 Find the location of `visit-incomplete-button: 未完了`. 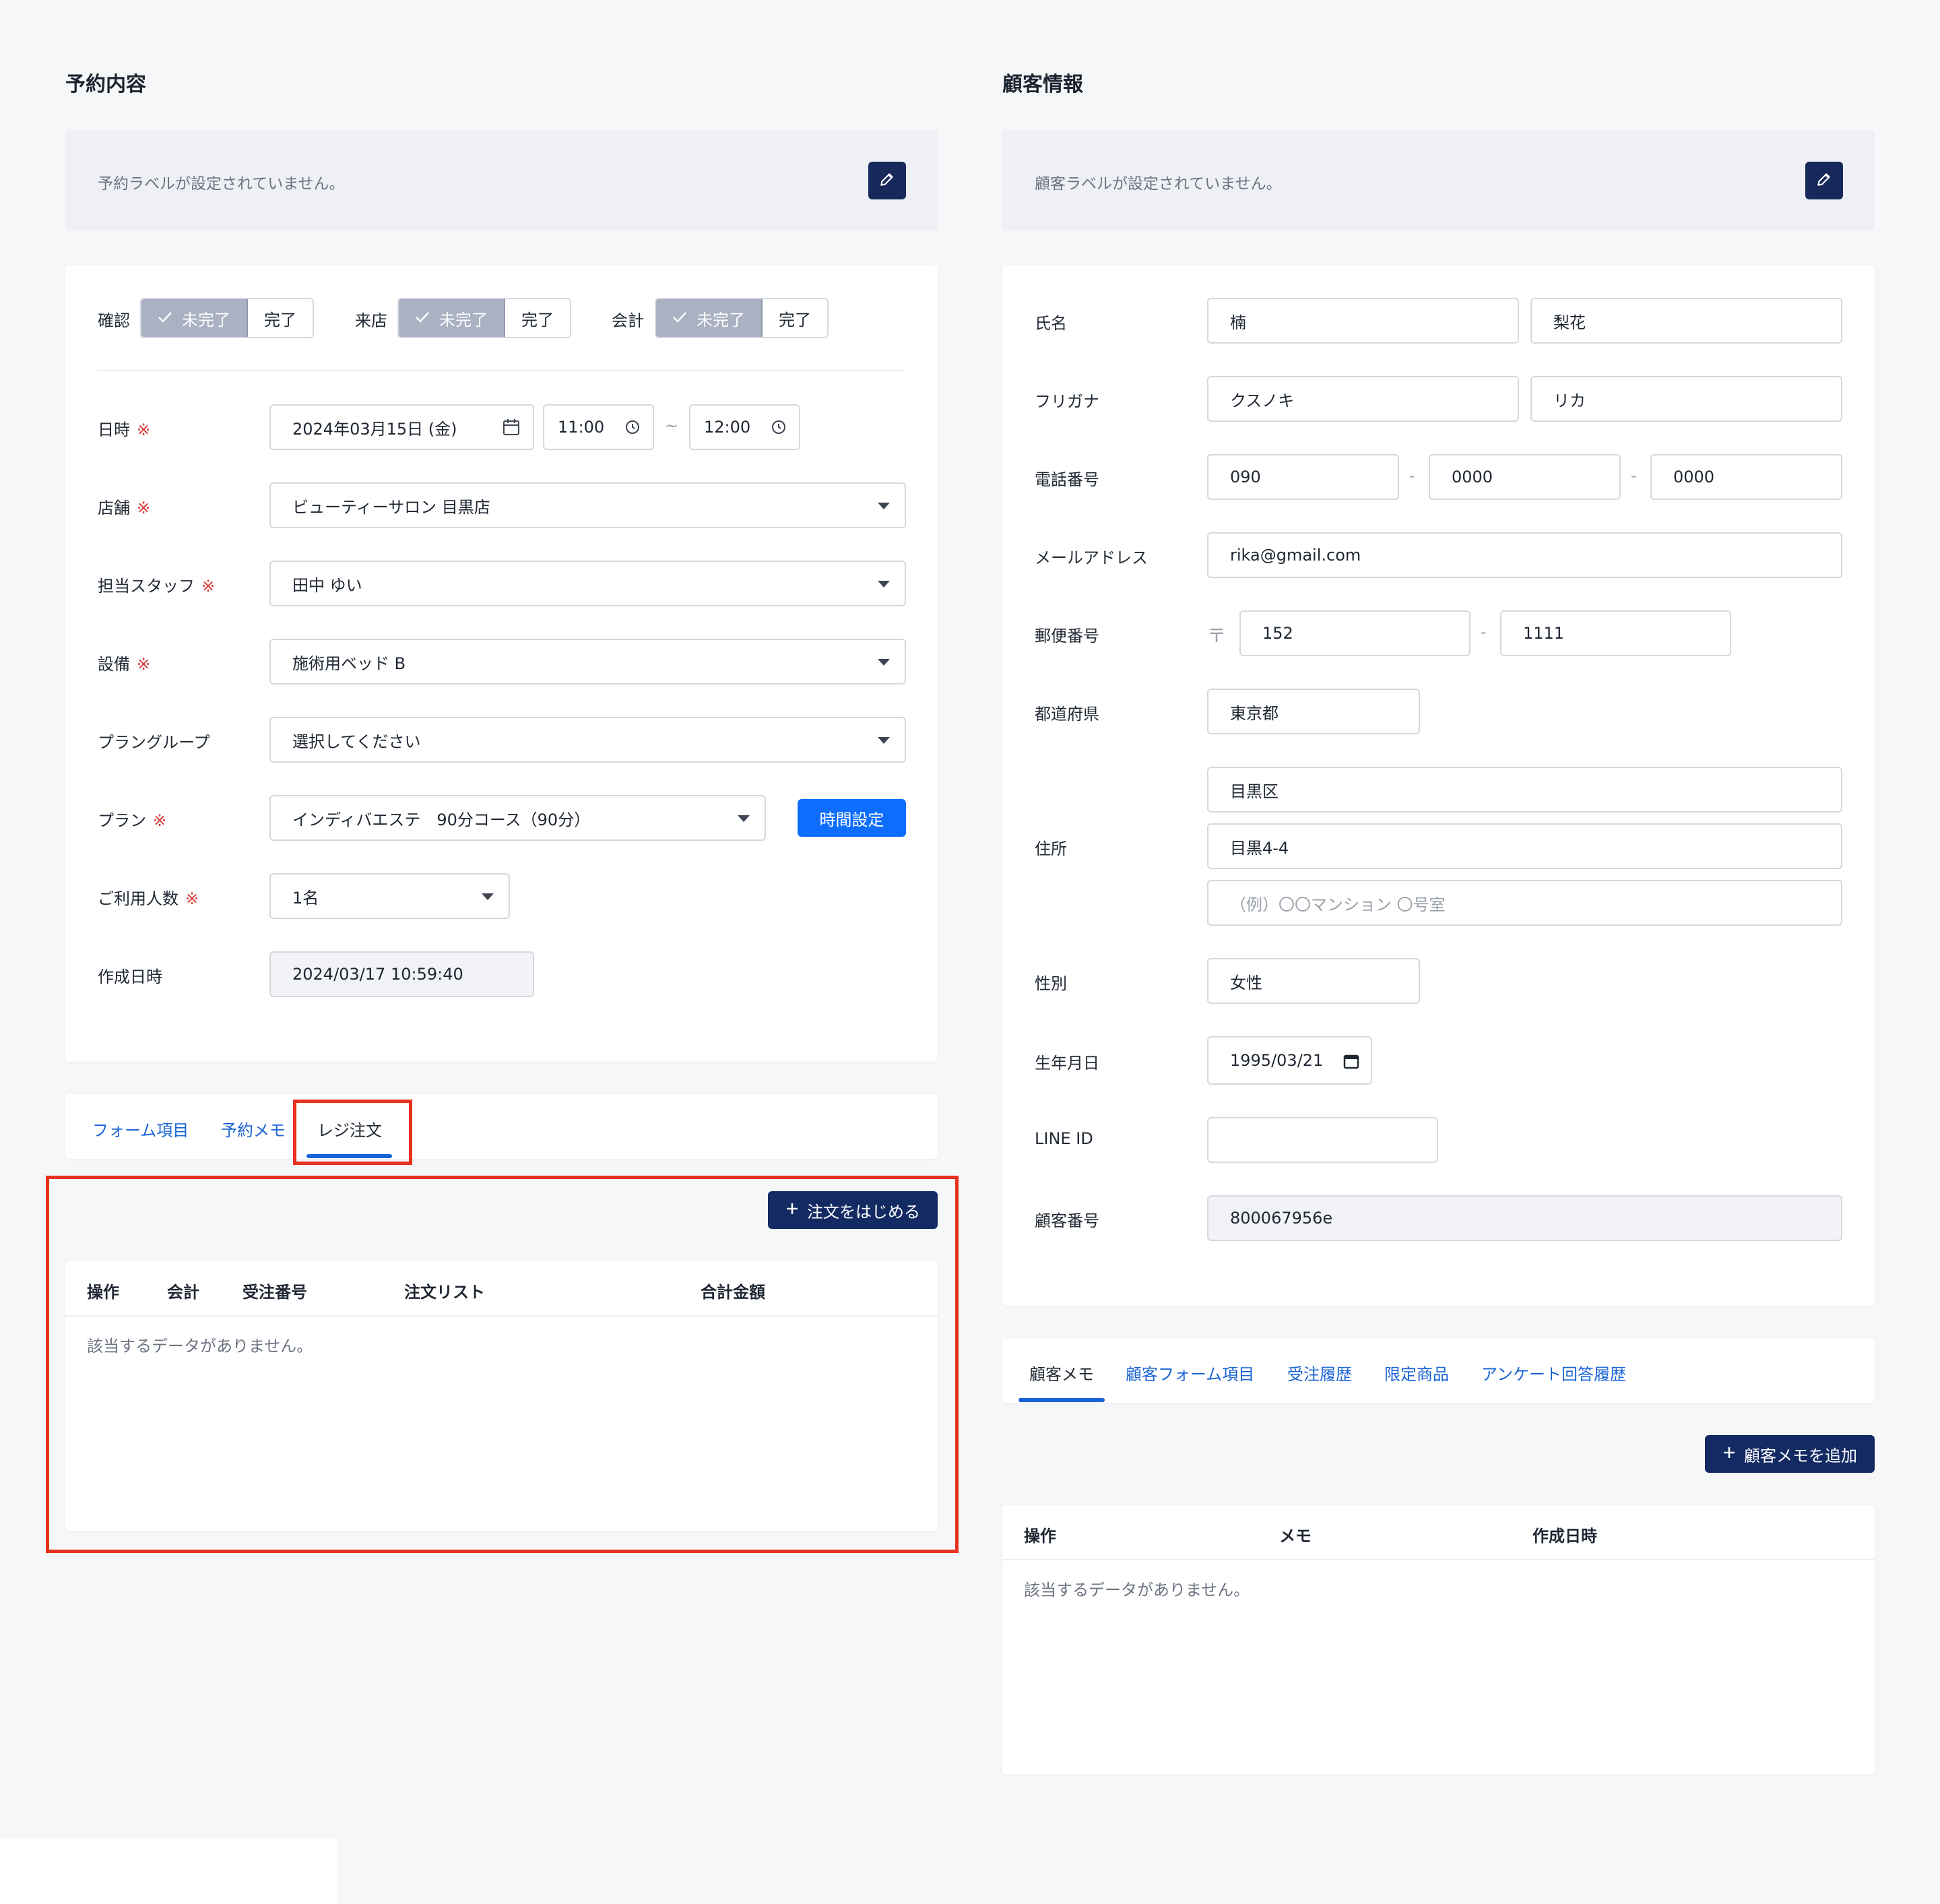

visit-incomplete-button: 未完了 is located at coordinates (452, 318).